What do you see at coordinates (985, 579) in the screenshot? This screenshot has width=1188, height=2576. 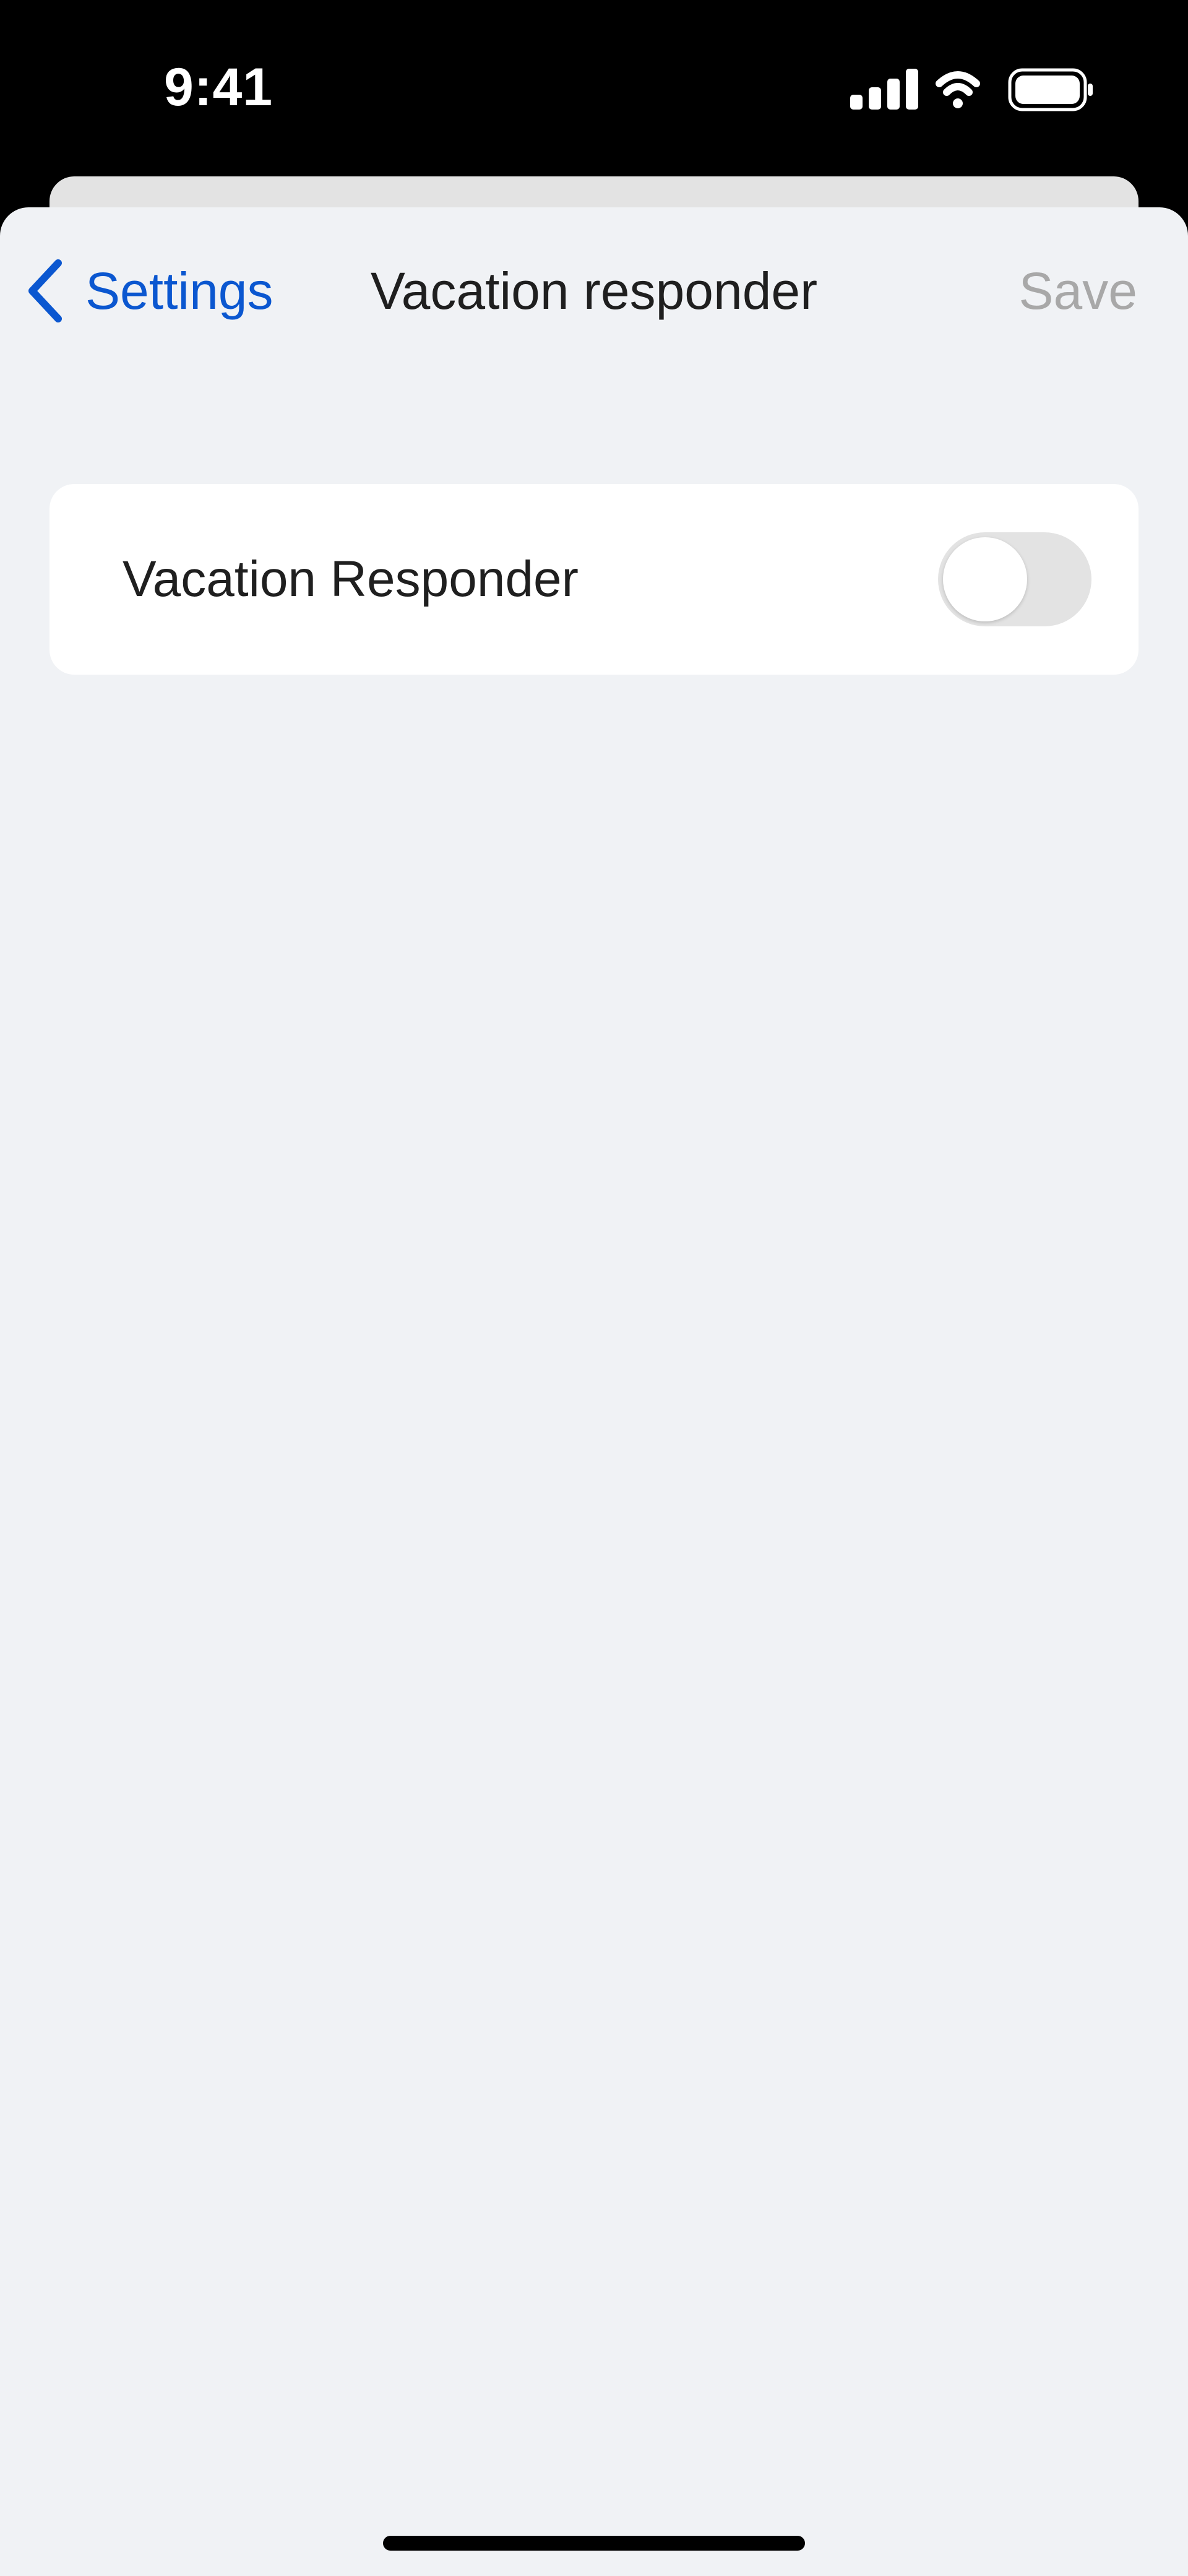 I see `toggle-knob` at bounding box center [985, 579].